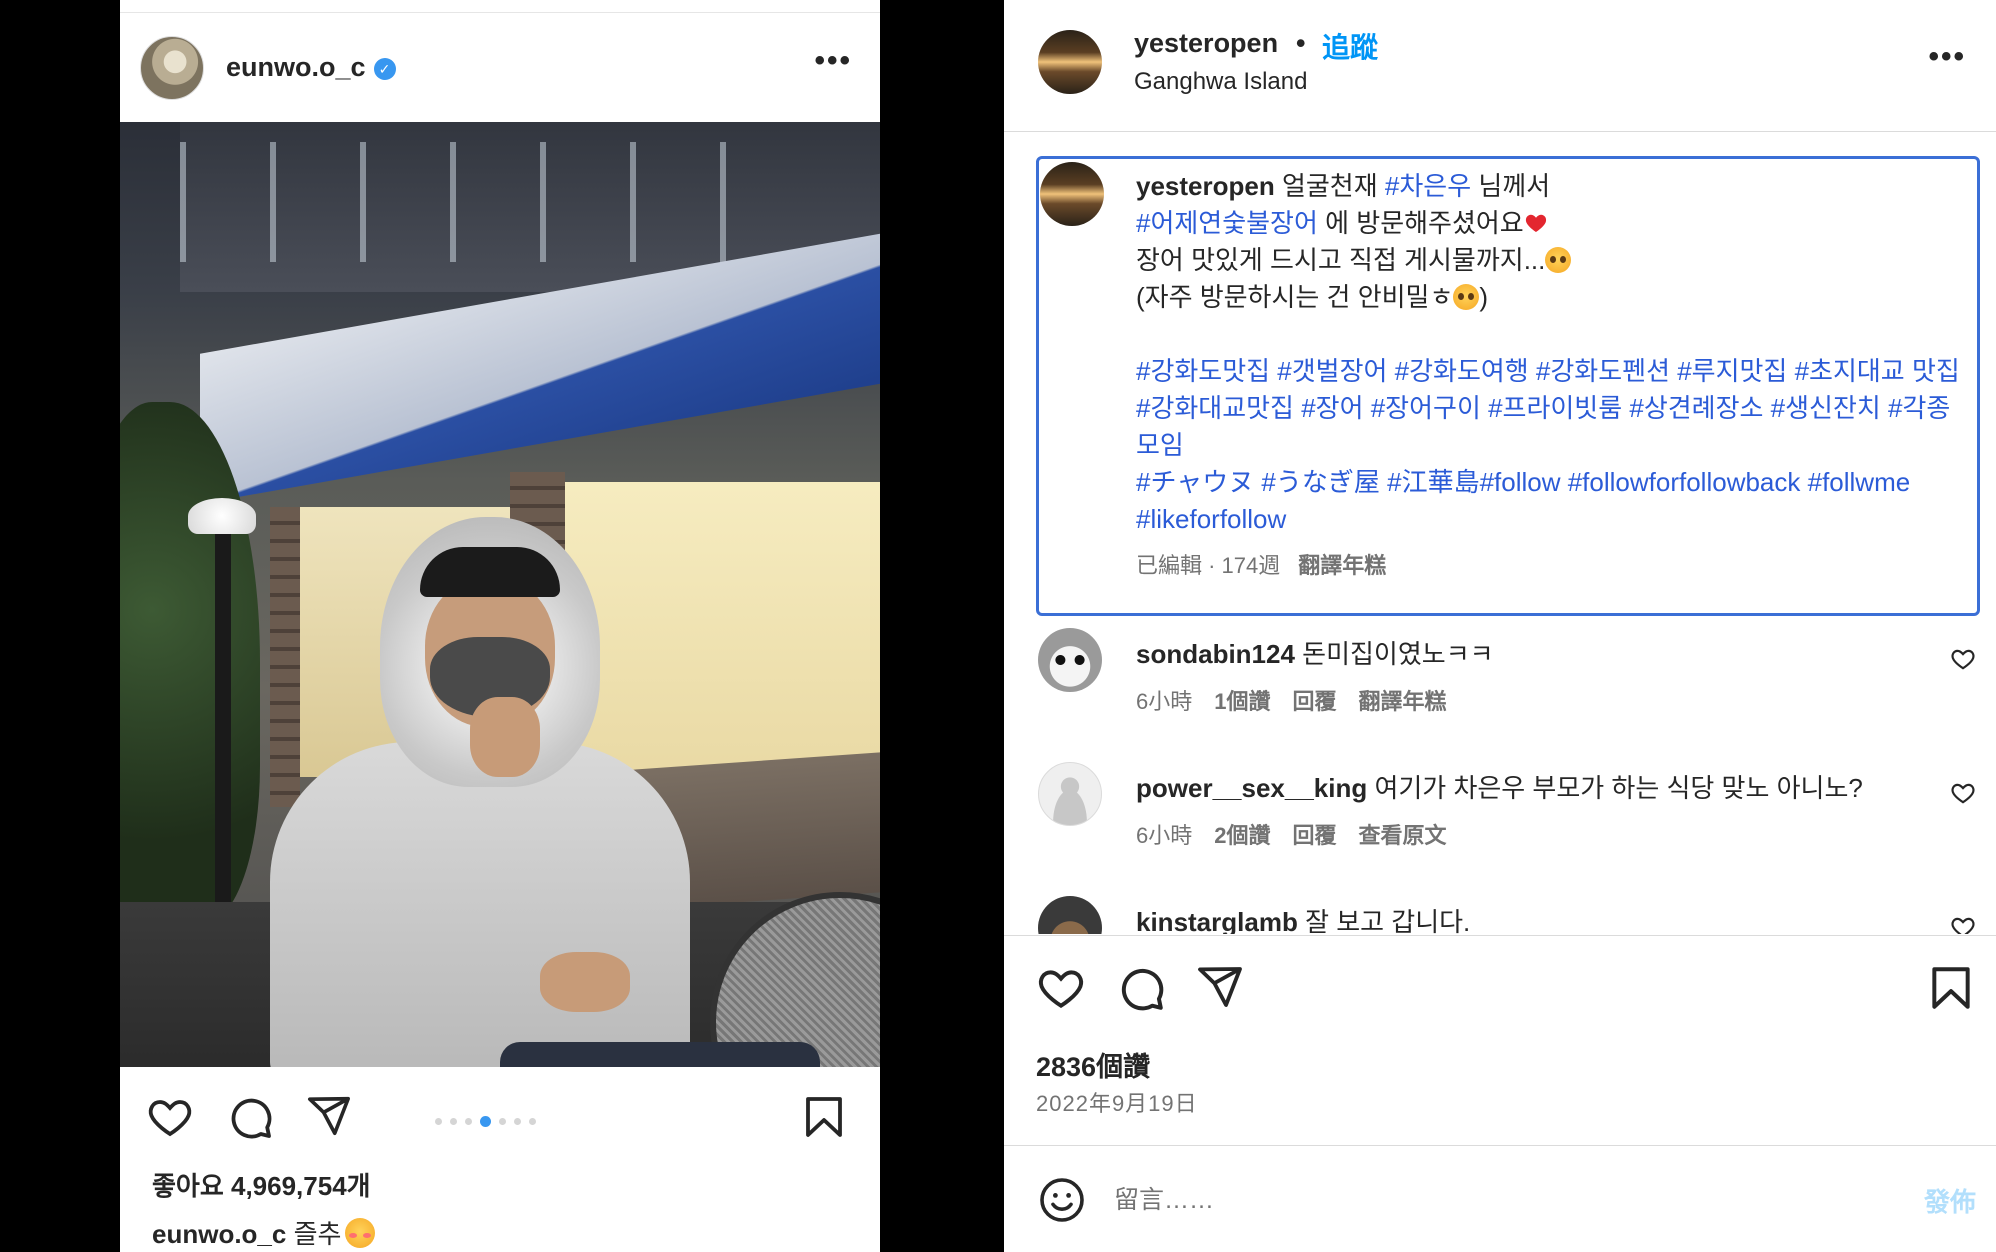  Describe the element at coordinates (1093, 1064) in the screenshot. I see `likes-count: 2836個讚` at that location.